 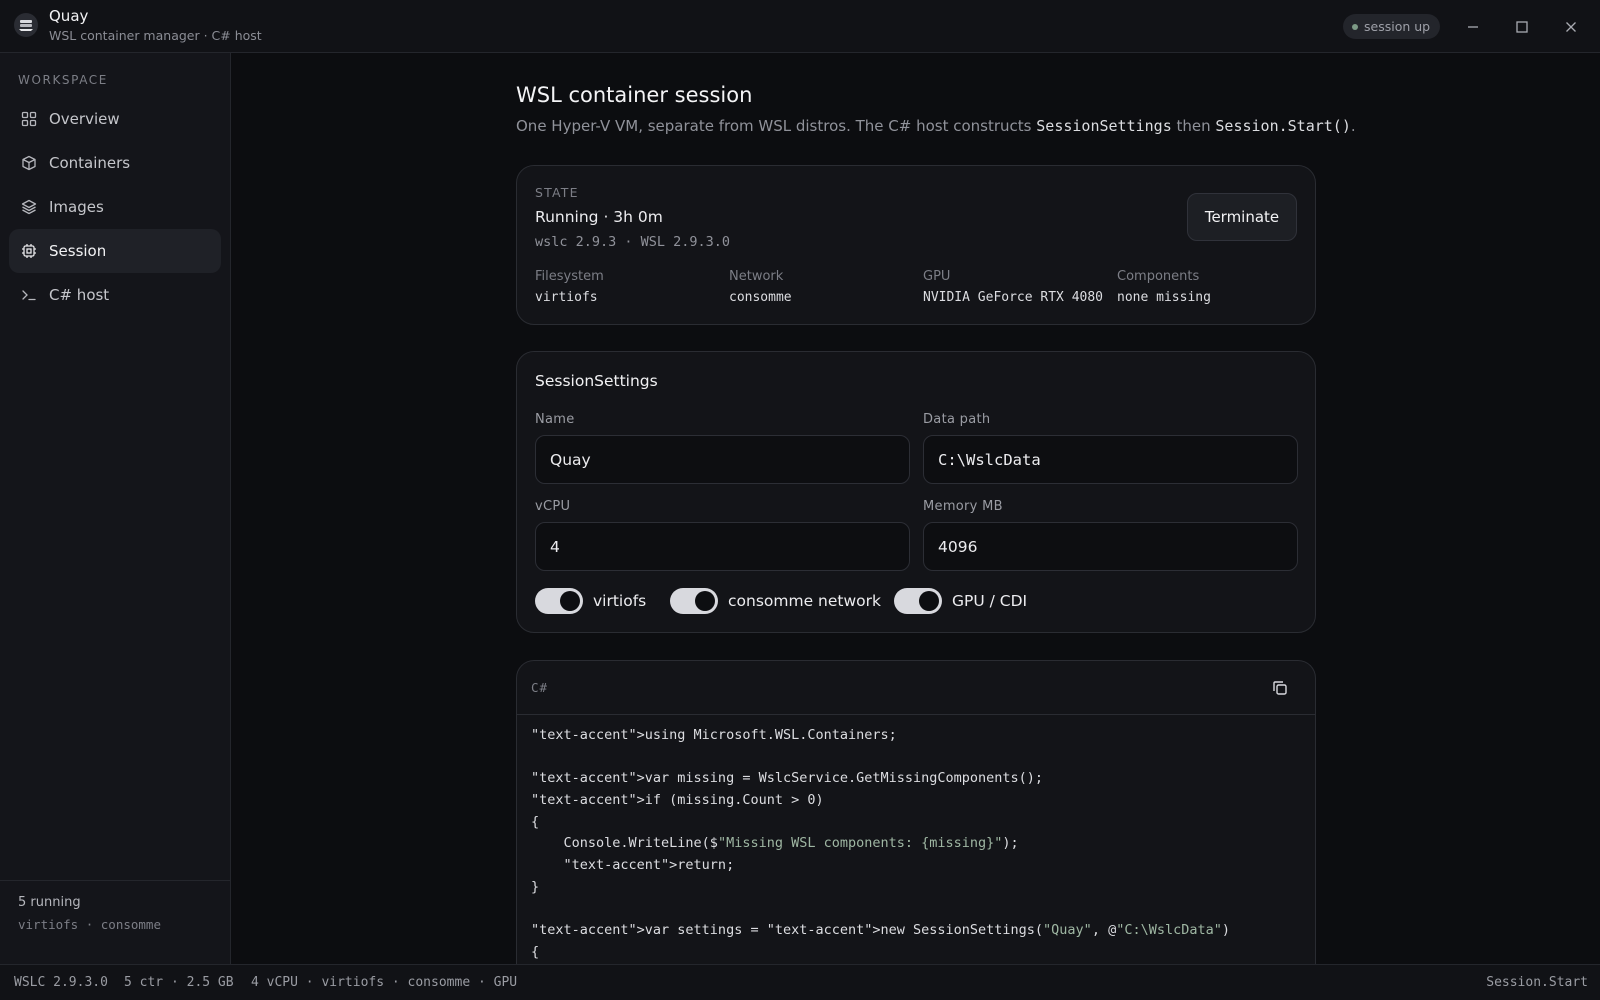 What do you see at coordinates (923, 866) in the screenshot?
I see `code-line: "text-accent">return;` at bounding box center [923, 866].